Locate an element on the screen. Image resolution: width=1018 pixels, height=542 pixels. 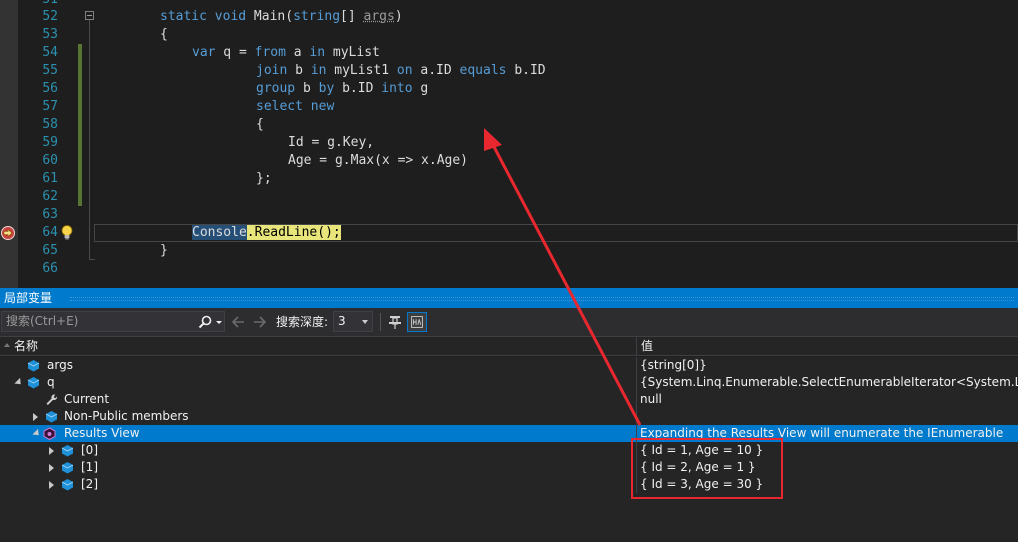
results-view-icon is located at coordinates (49, 433).